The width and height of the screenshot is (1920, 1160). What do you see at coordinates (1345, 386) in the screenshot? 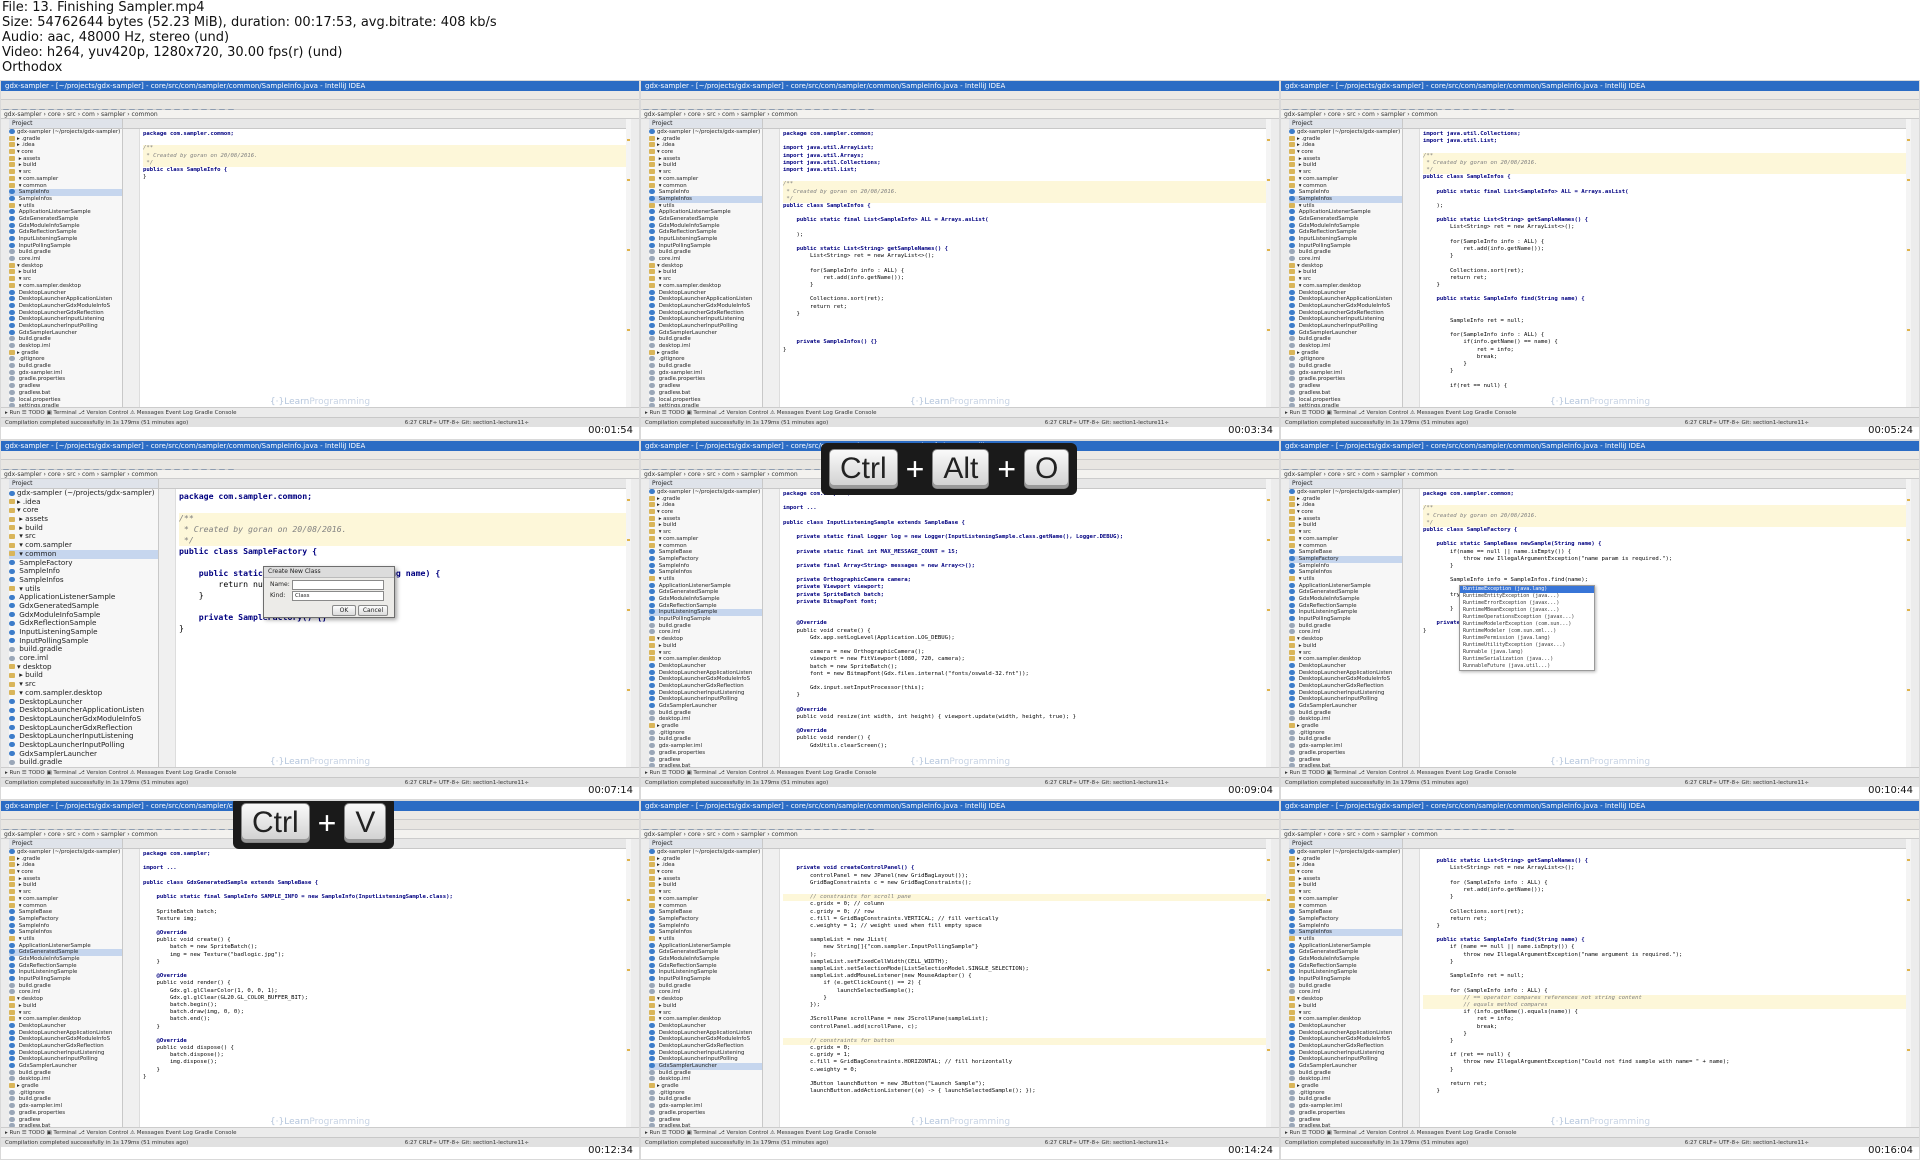
I see `project-tree-item: gradlew` at bounding box center [1345, 386].